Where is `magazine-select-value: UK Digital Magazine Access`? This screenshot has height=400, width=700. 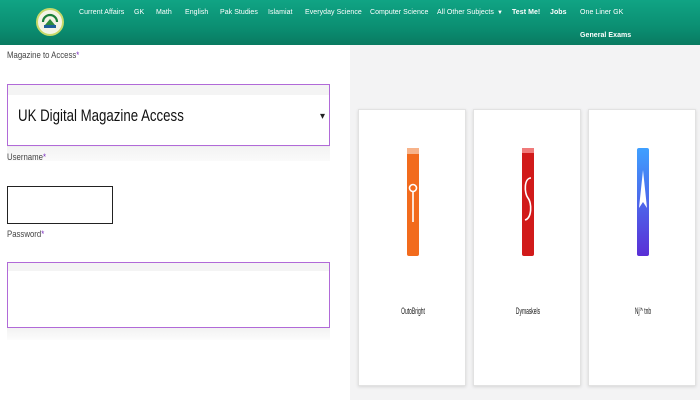 magazine-select-value: UK Digital Magazine Access is located at coordinates (101, 115).